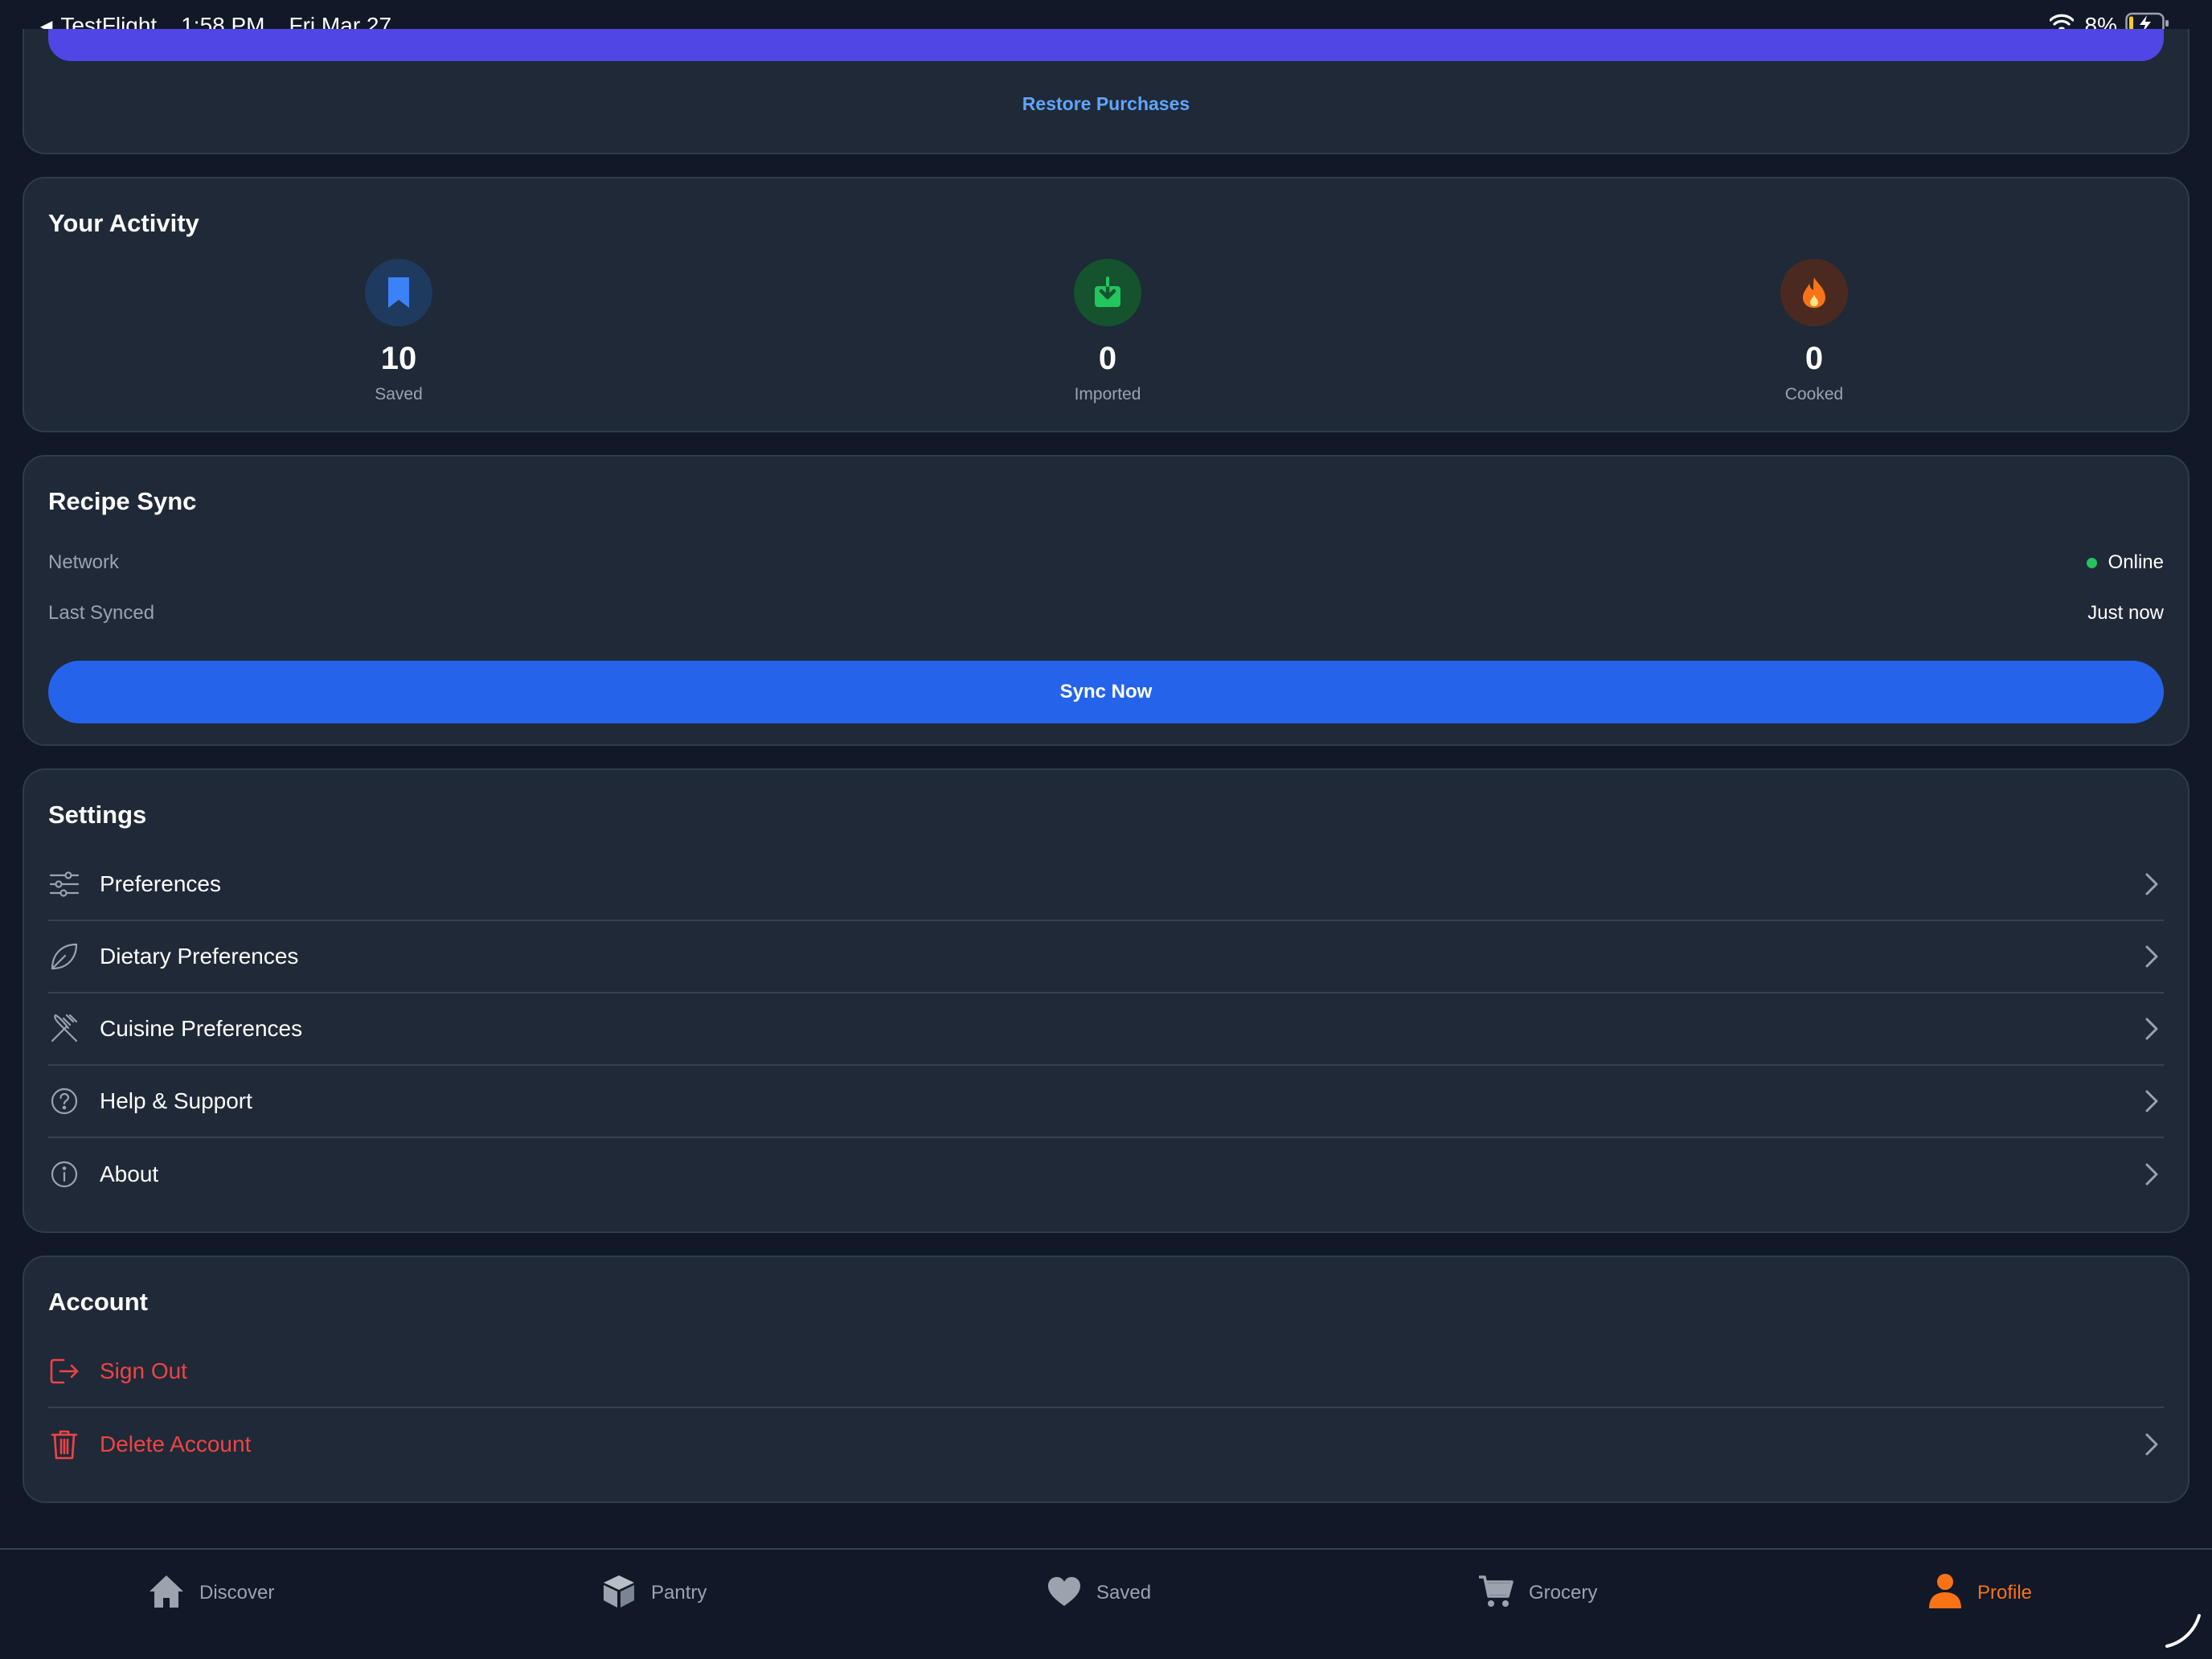  I want to click on tab-pantry: Pantry, so click(654, 1593).